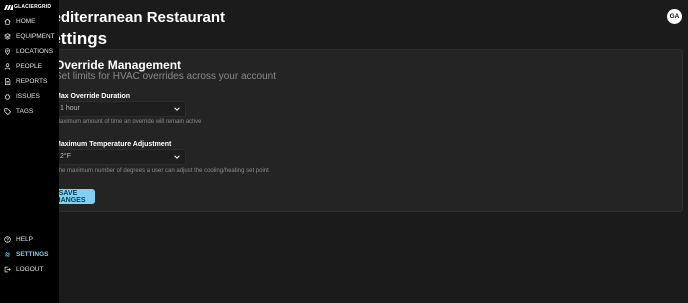  Describe the element at coordinates (120, 157) in the screenshot. I see `max-temperature-adjustment-select: 2°F` at that location.